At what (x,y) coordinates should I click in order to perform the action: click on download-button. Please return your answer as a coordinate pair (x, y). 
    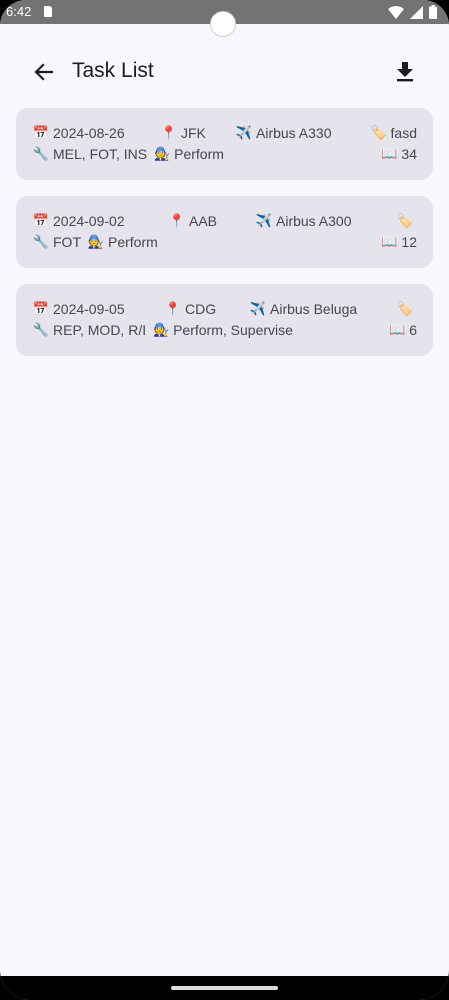
    Looking at the image, I should click on (405, 72).